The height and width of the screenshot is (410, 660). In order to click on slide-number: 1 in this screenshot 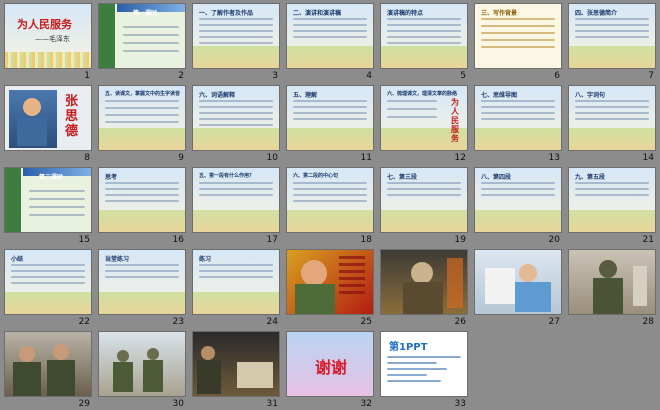, I will do `click(87, 76)`.